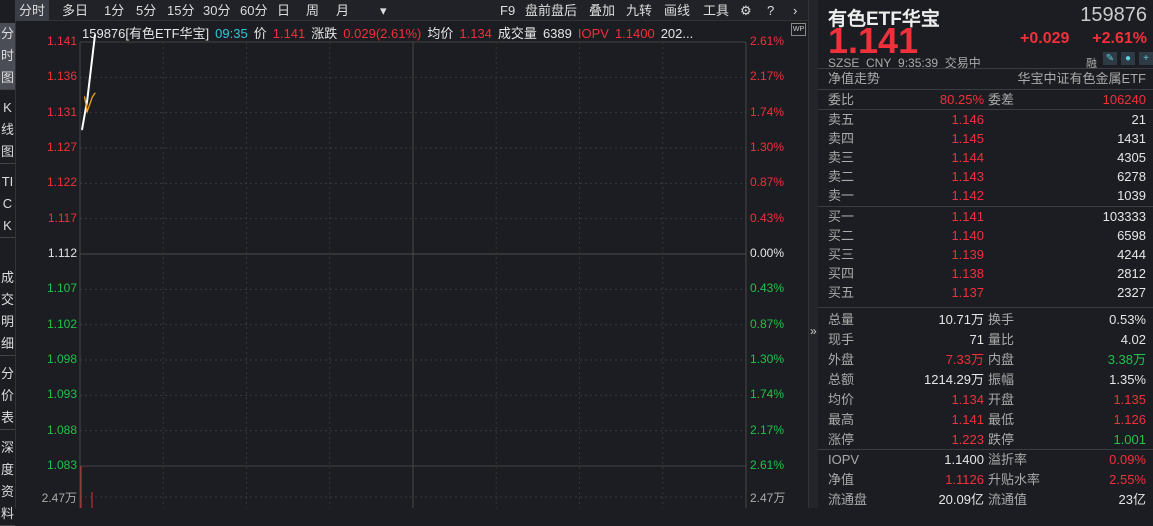  Describe the element at coordinates (813, 331) in the screenshot. I see `collapse-button: »` at that location.